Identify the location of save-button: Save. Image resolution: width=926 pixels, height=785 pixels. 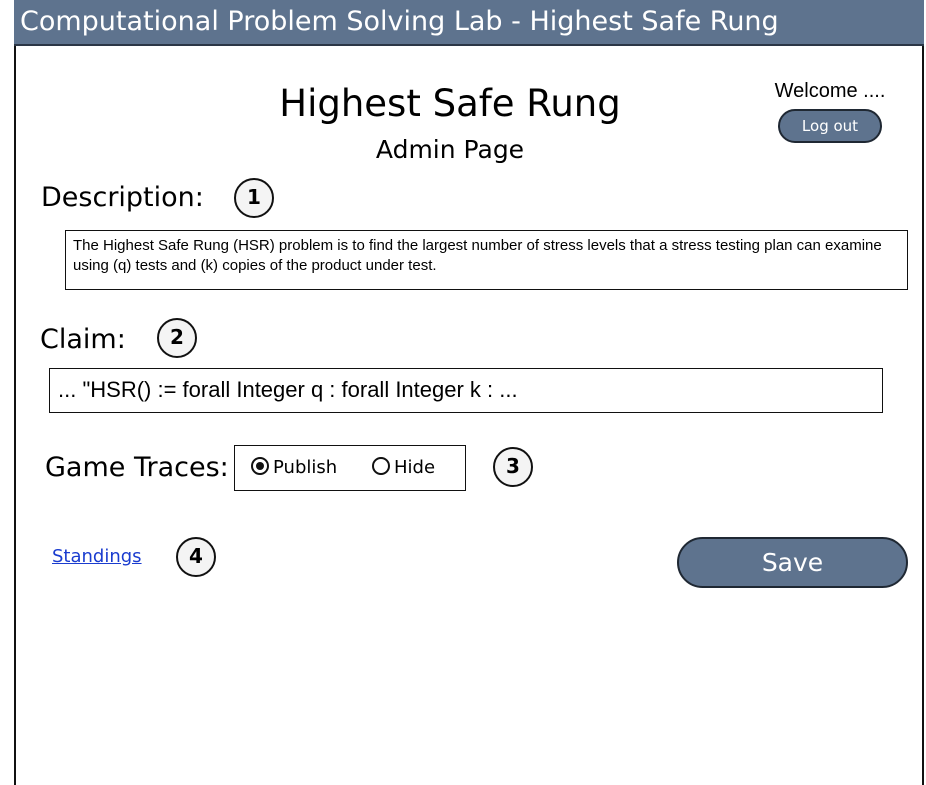
(792, 562).